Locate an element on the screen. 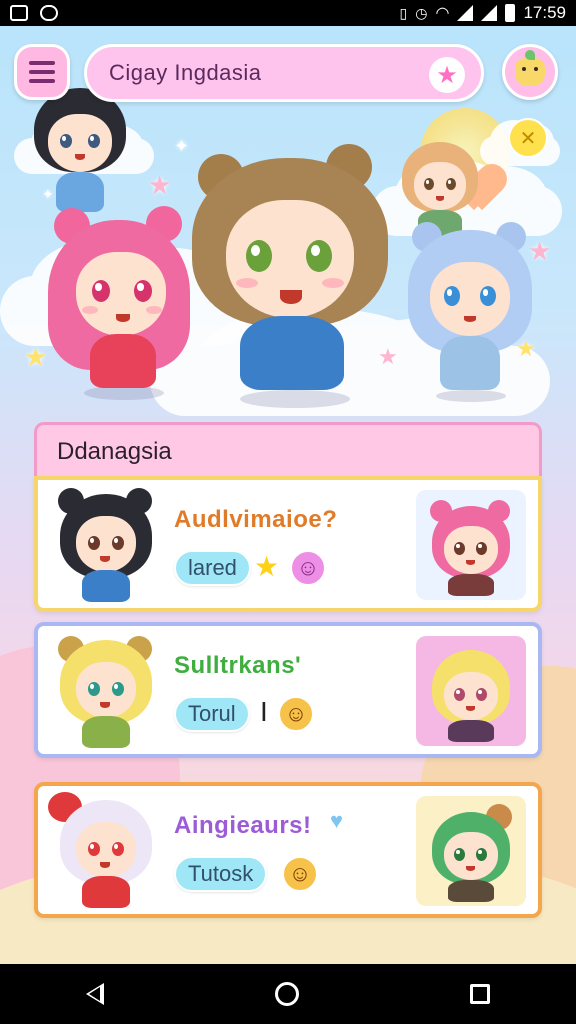 Image resolution: width=576 pixels, height=1024 pixels. profile-button is located at coordinates (530, 72).